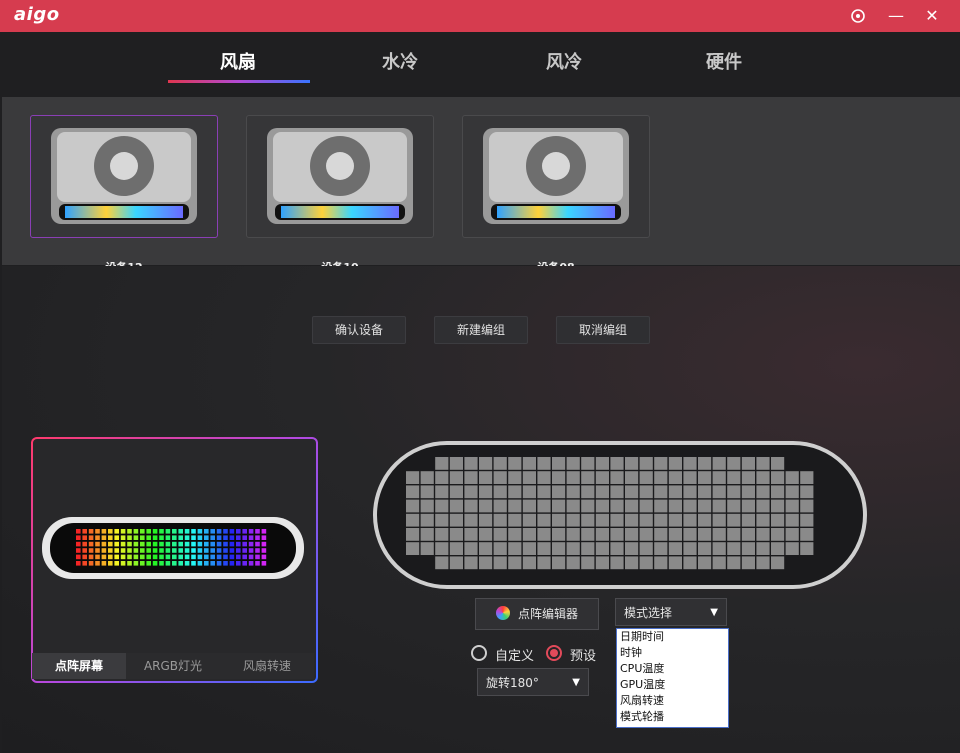  What do you see at coordinates (479, 653) in the screenshot?
I see `custom-radio` at bounding box center [479, 653].